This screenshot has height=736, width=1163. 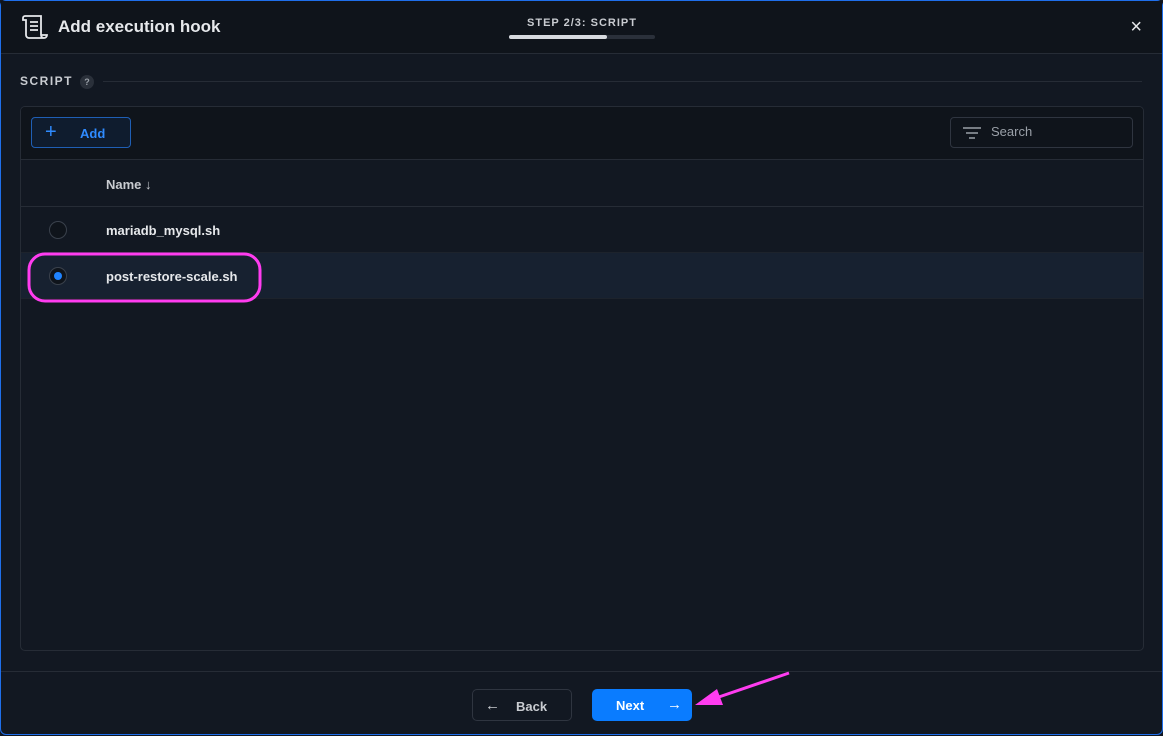 I want to click on arrow-right-icon: →, so click(x=674, y=704).